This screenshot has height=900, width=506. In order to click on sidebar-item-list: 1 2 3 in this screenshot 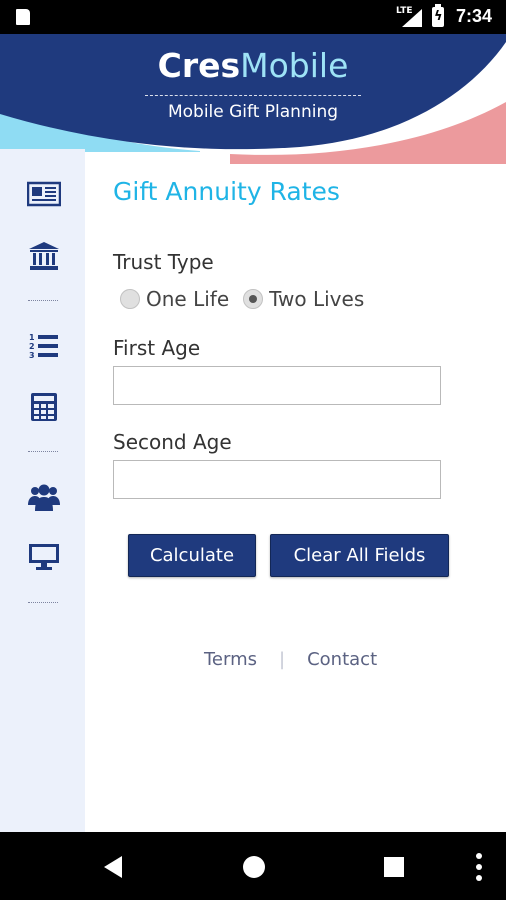, I will do `click(44, 346)`.